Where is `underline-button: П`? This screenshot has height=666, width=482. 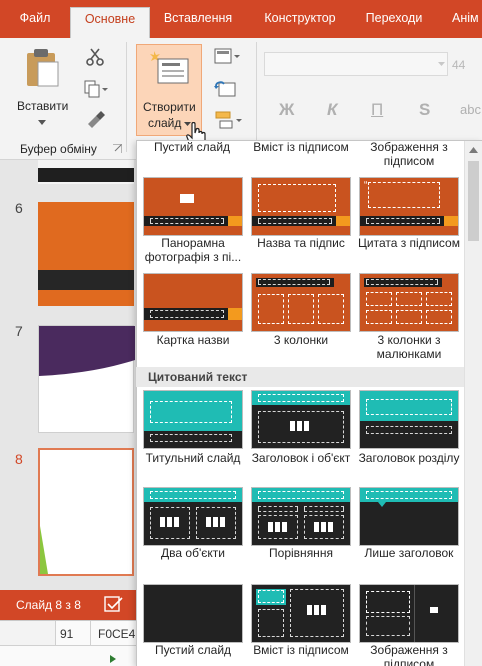 underline-button: П is located at coordinates (377, 110).